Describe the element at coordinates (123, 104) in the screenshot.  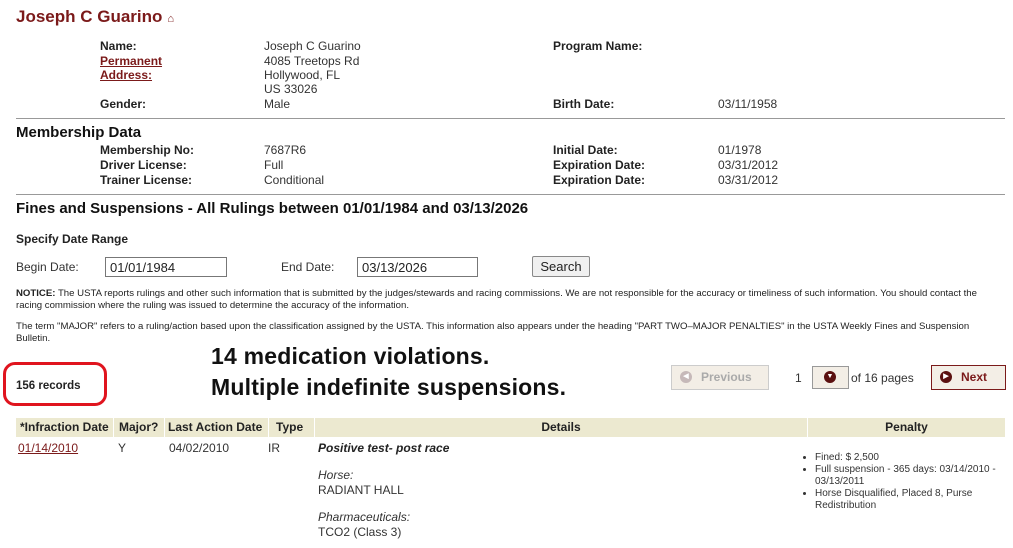
I see `gender-label: Gender:` at that location.